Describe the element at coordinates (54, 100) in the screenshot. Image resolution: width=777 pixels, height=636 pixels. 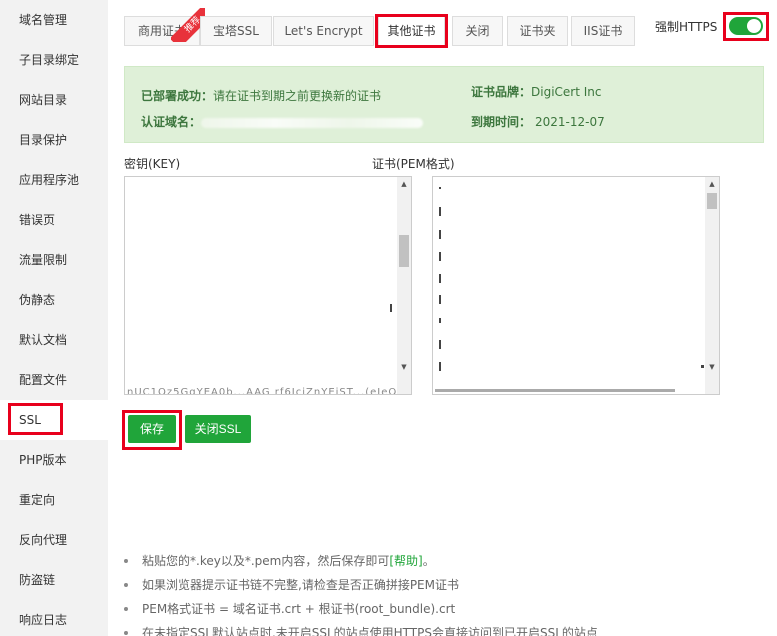
I see `sidebar-item-site-dir: 网站目录` at that location.